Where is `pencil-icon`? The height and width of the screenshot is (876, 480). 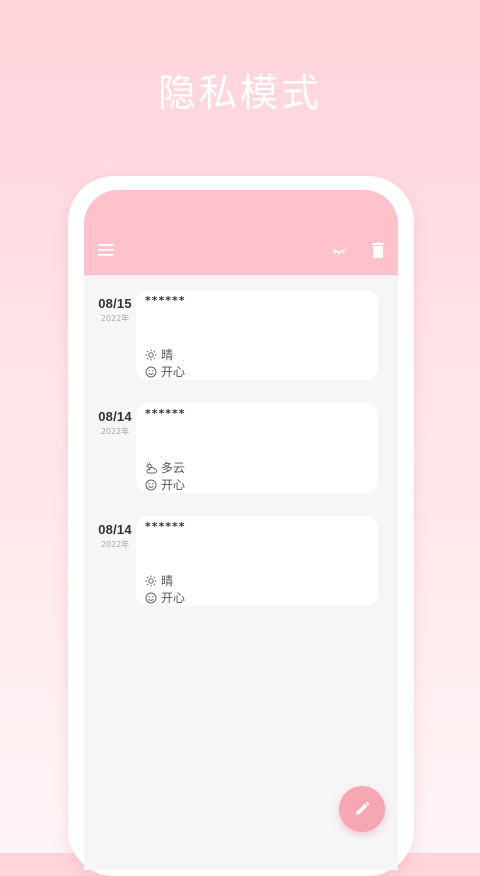 pencil-icon is located at coordinates (363, 808).